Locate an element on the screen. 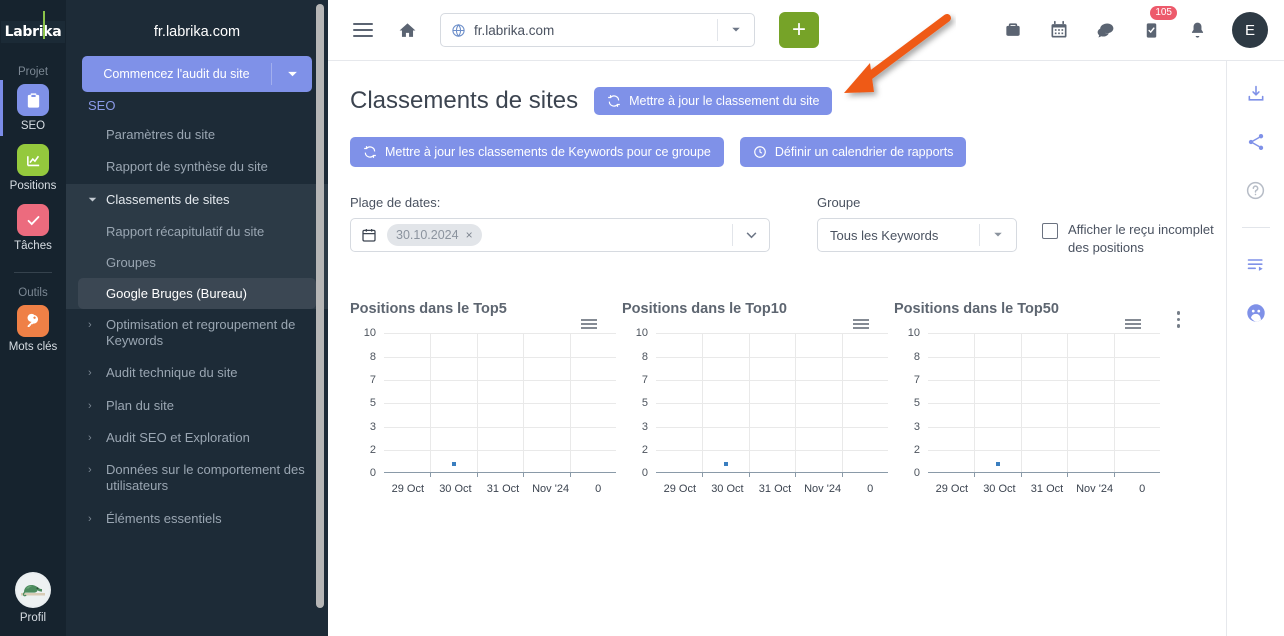  close-icon: × is located at coordinates (469, 235).